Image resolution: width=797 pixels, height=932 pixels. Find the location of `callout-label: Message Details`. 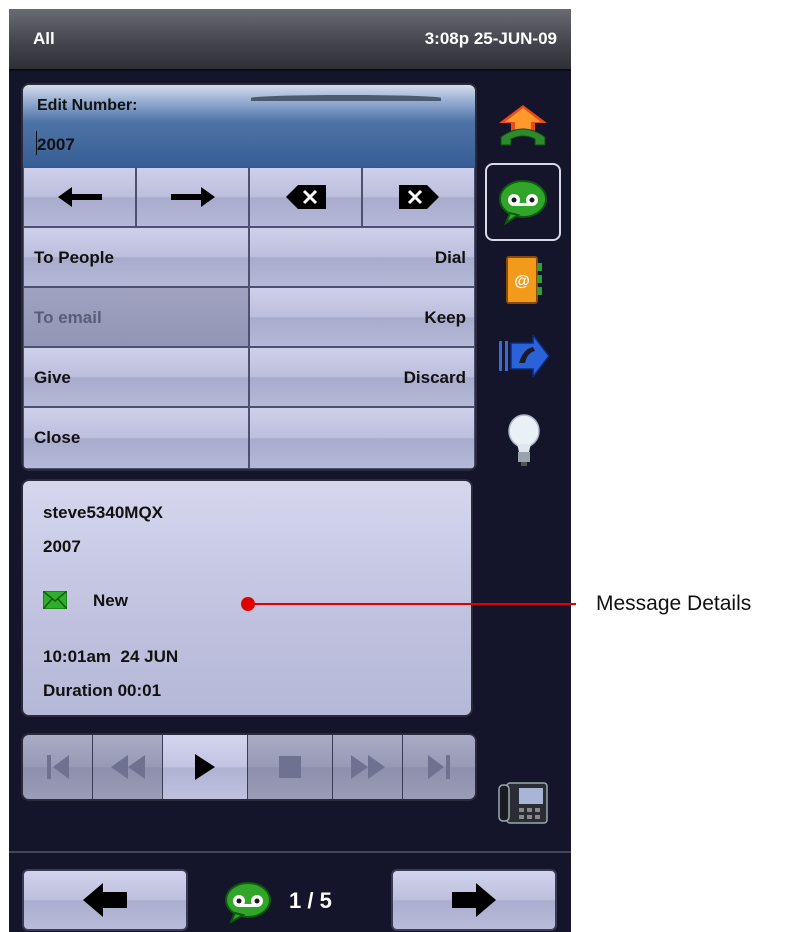

callout-label: Message Details is located at coordinates (674, 603).